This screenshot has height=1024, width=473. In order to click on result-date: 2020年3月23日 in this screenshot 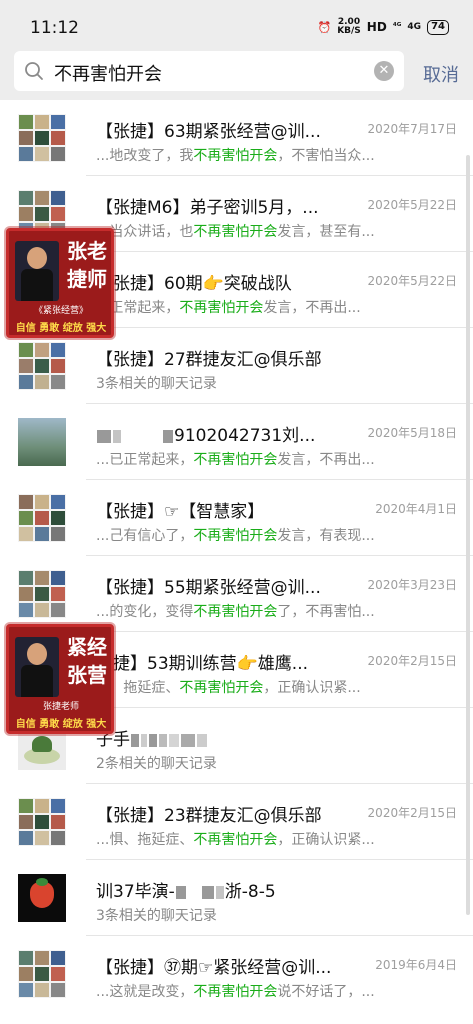, I will do `click(412, 585)`.